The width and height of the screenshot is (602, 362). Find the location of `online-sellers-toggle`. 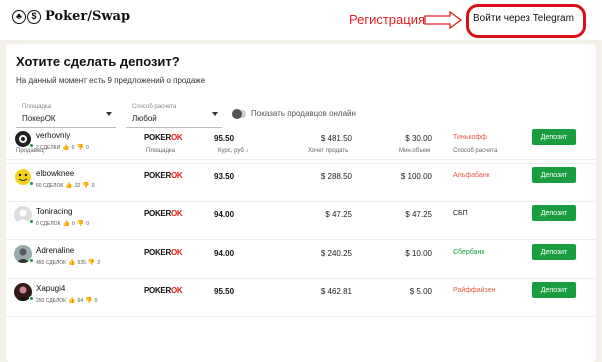

online-sellers-toggle is located at coordinates (239, 114).